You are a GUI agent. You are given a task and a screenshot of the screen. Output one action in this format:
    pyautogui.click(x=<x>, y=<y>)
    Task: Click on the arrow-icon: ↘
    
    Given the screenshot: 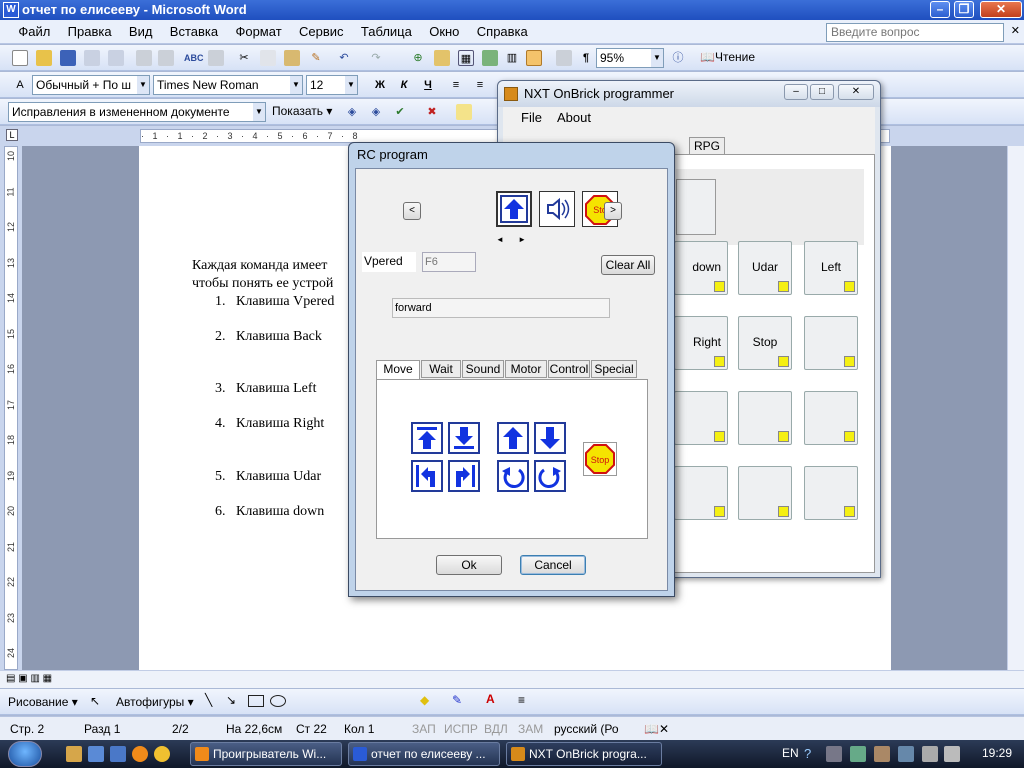 What is the action you would take?
    pyautogui.click(x=231, y=700)
    